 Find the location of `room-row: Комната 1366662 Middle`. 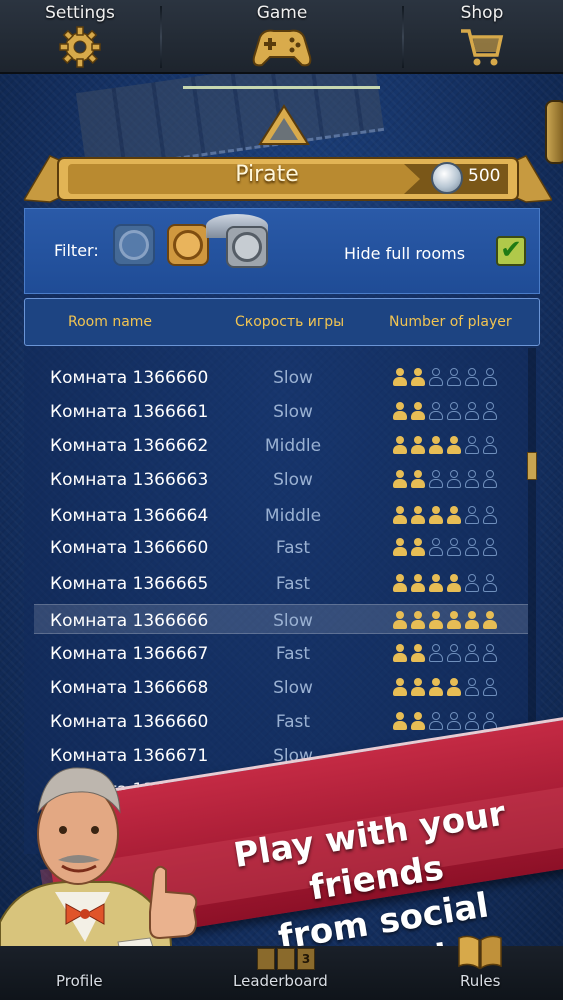

room-row: Комната 1366662 Middle is located at coordinates (281, 445).